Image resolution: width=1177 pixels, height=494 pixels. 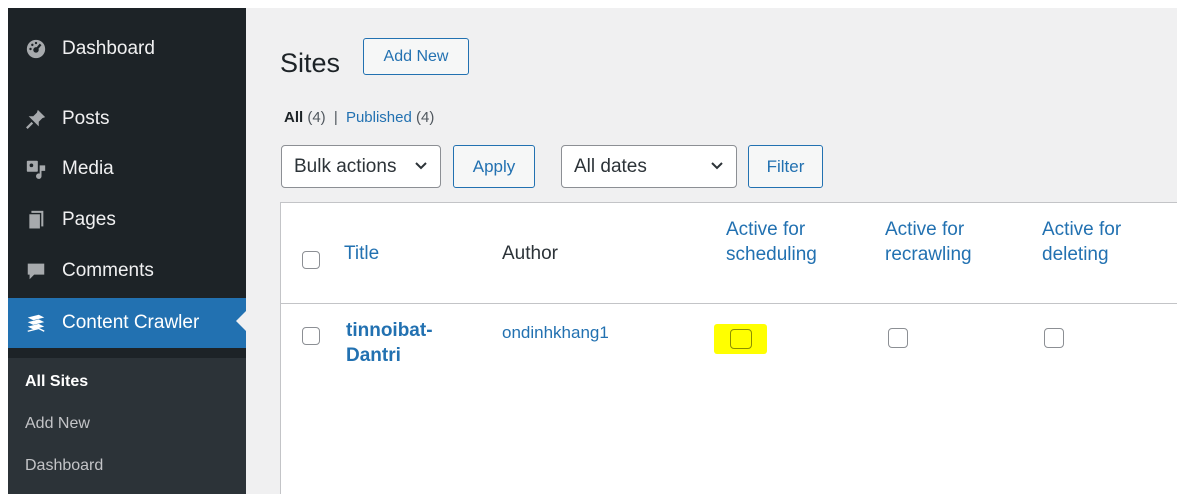 I want to click on column-active-scheduling: Active for scheduling, so click(x=771, y=242).